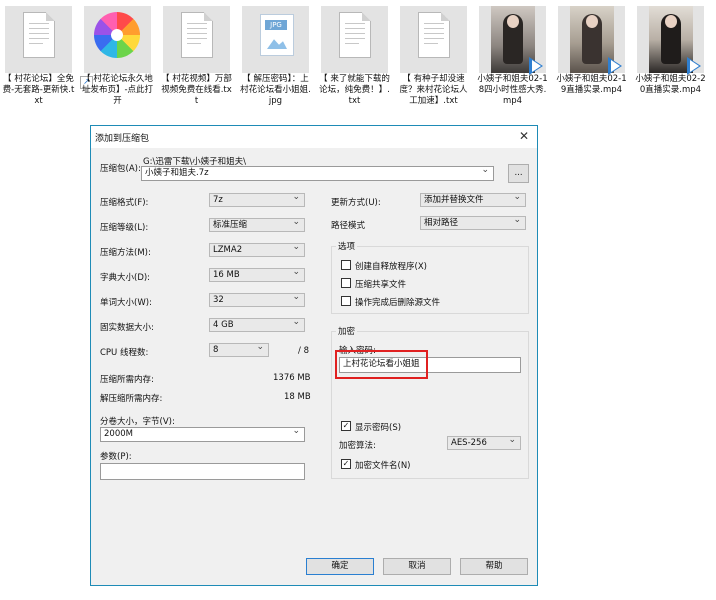 This screenshot has height=600, width=716. Describe the element at coordinates (398, 303) in the screenshot. I see `delete-after-label: 操作完成后删除源文件` at that location.